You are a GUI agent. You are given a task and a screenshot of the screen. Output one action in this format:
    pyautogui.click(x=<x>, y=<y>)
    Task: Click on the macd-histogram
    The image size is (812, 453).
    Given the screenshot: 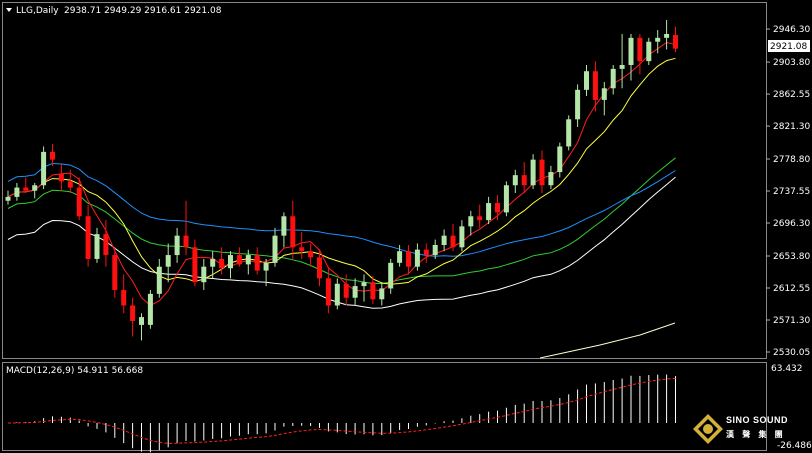 What is the action you would take?
    pyautogui.click(x=346, y=413)
    